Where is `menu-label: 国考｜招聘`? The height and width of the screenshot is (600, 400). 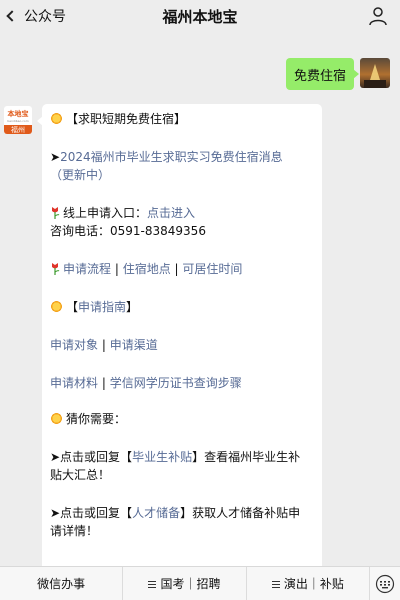
menu-label: 国考｜招聘 is located at coordinates (190, 583).